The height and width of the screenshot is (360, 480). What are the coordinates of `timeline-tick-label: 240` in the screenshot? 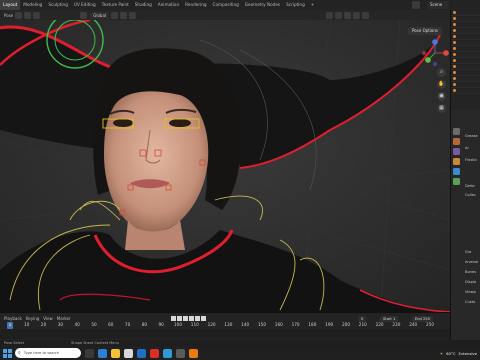 It's located at (413, 324).